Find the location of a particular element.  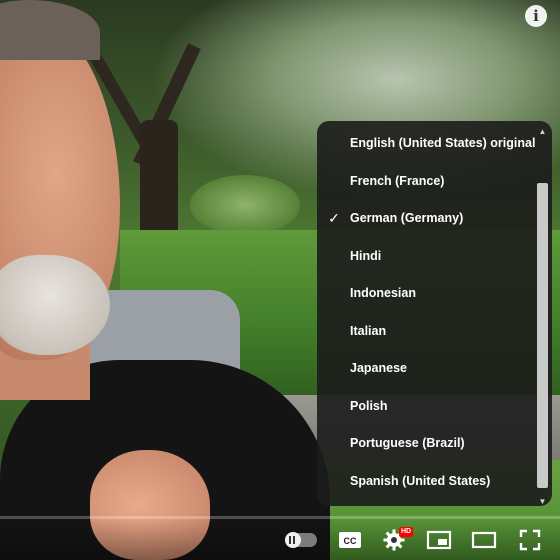

checkmark-icon: ✓ is located at coordinates (334, 218).